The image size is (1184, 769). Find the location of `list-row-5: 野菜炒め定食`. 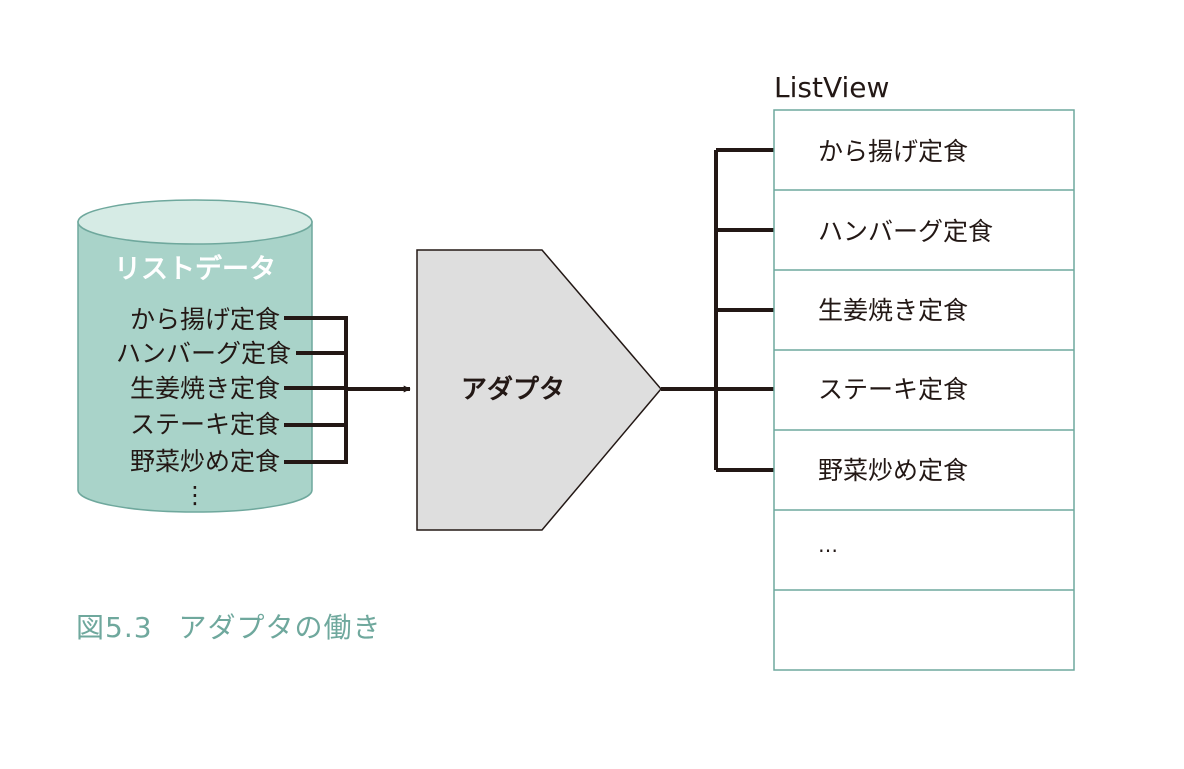

list-row-5: 野菜炒め定食 is located at coordinates (893, 470).